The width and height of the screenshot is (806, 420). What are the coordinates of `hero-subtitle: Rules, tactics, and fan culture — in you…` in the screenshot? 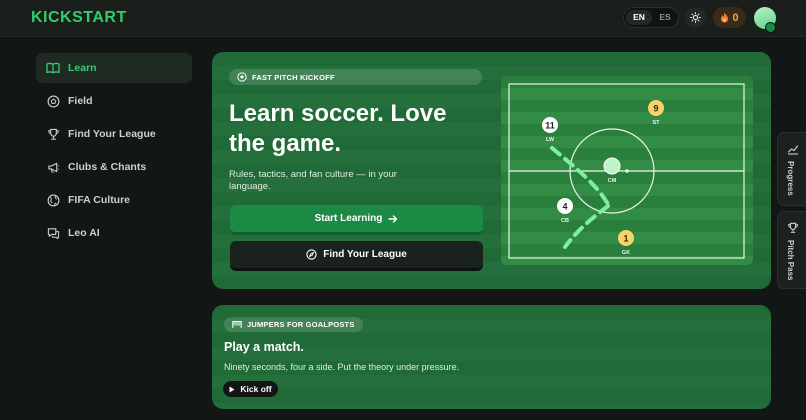 It's located at (313, 180).